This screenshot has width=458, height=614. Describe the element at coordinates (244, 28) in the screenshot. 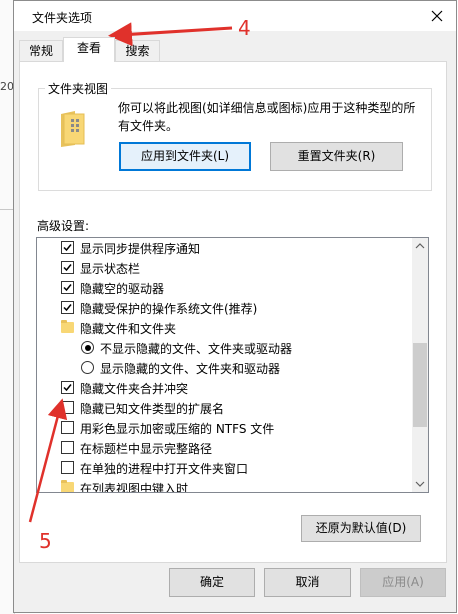

I see `step-number-4: 4` at that location.